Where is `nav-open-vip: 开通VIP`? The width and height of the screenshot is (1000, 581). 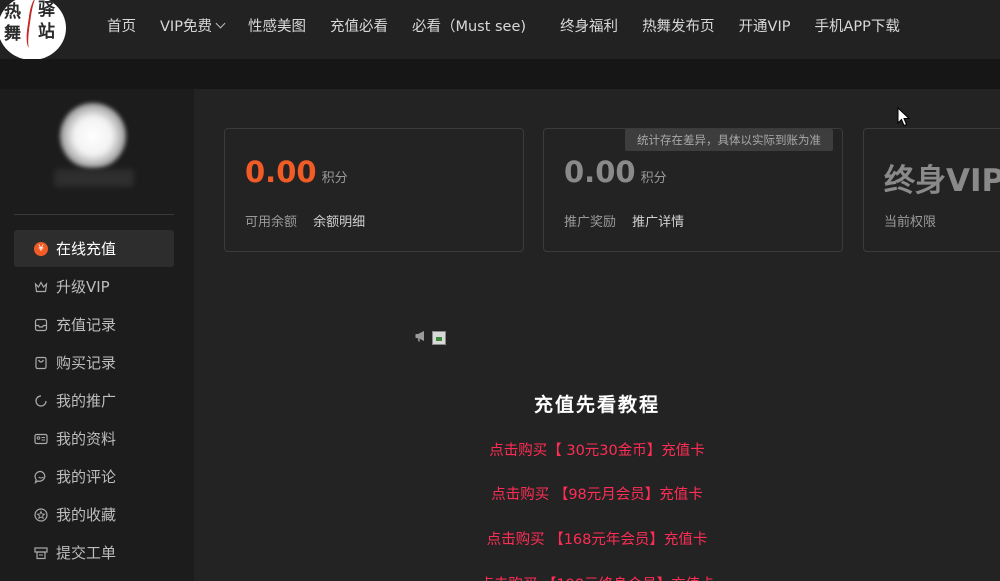
nav-open-vip: 开通VIP is located at coordinates (765, 25).